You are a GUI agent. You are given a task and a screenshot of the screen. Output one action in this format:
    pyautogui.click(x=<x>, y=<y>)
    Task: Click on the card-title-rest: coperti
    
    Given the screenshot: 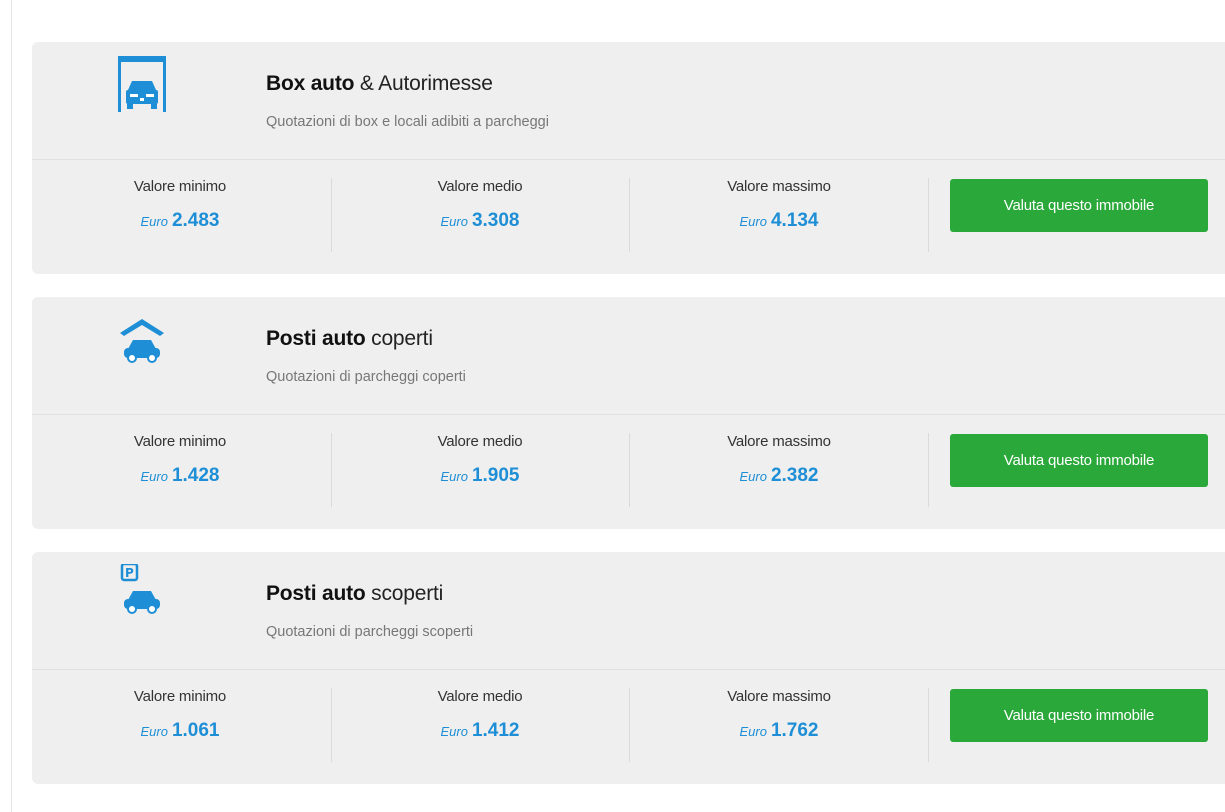 What is the action you would take?
    pyautogui.click(x=399, y=338)
    